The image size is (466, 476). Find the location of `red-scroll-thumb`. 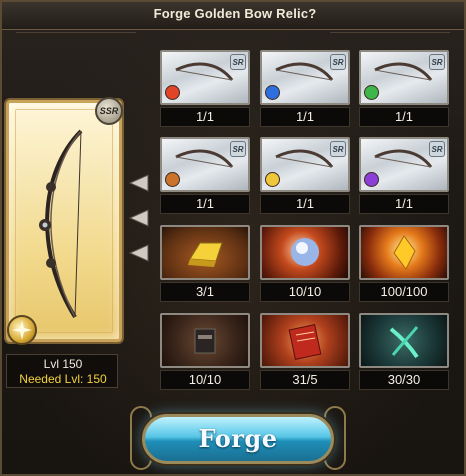

red-scroll-thumb is located at coordinates (305, 340).